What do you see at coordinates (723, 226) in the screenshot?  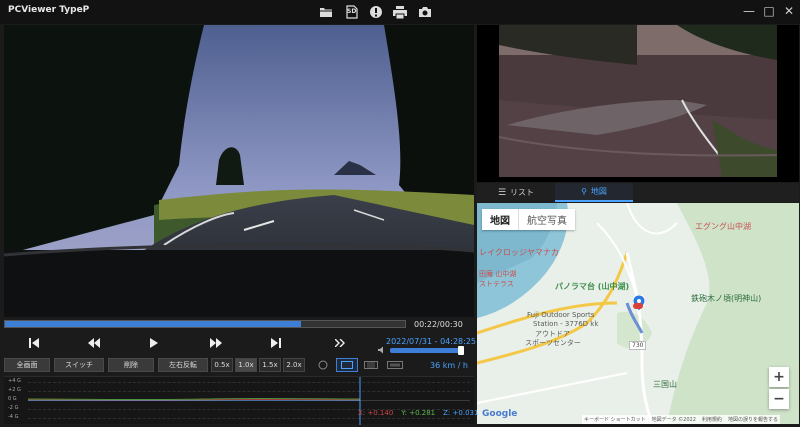 I see `map-label-eigong: エグング山中湖` at bounding box center [723, 226].